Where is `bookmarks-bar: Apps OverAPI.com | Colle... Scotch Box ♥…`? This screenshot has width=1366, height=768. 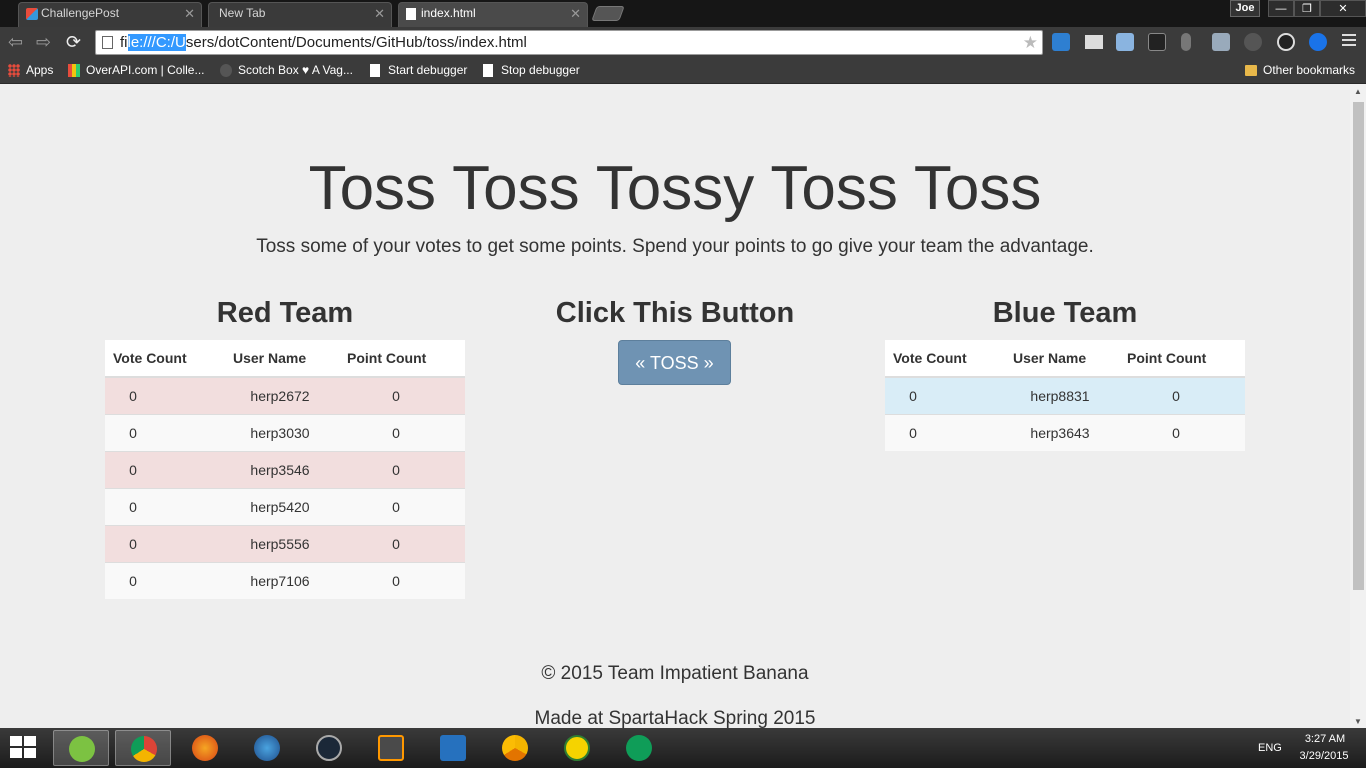 bookmarks-bar: Apps OverAPI.com | Colle... Scotch Box ♥… is located at coordinates (683, 71).